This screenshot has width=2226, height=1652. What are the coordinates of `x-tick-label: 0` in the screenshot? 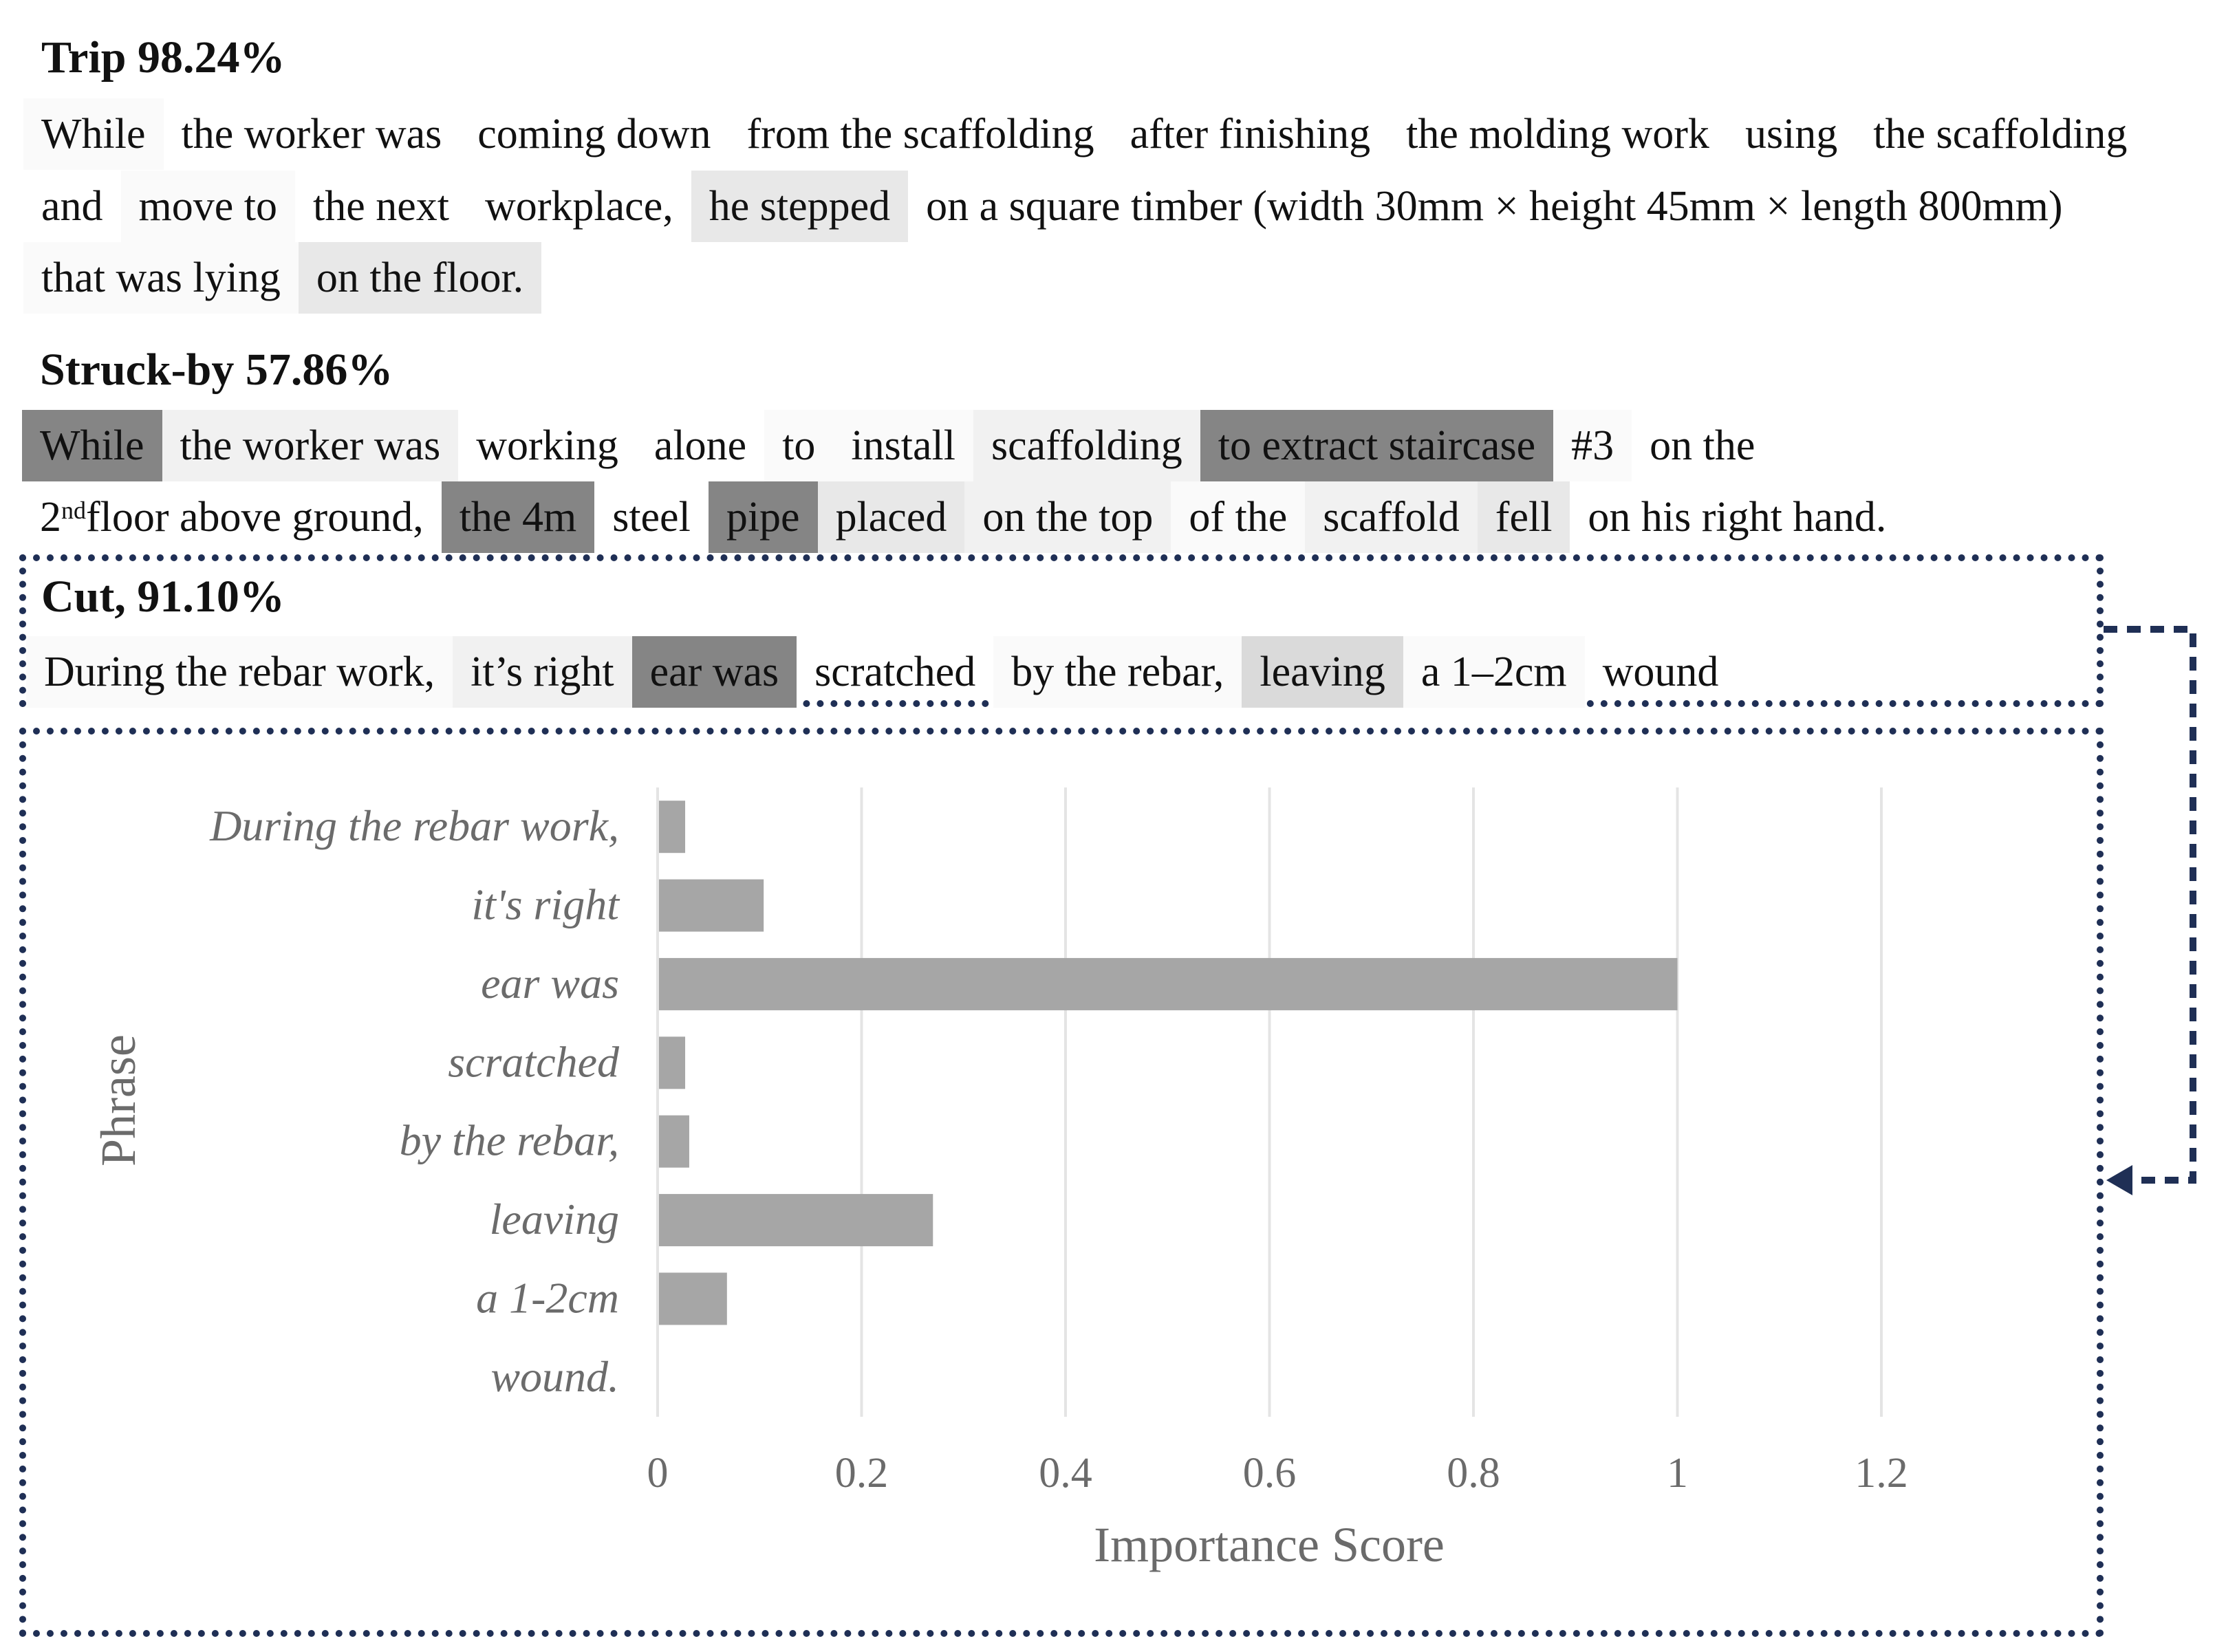 It's located at (658, 1473).